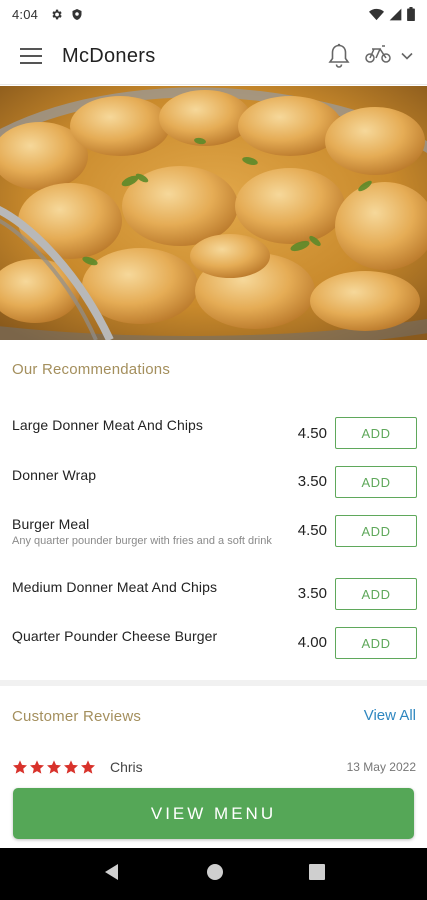 The height and width of the screenshot is (900, 427). What do you see at coordinates (376, 14) in the screenshot?
I see `wifi-icon` at bounding box center [376, 14].